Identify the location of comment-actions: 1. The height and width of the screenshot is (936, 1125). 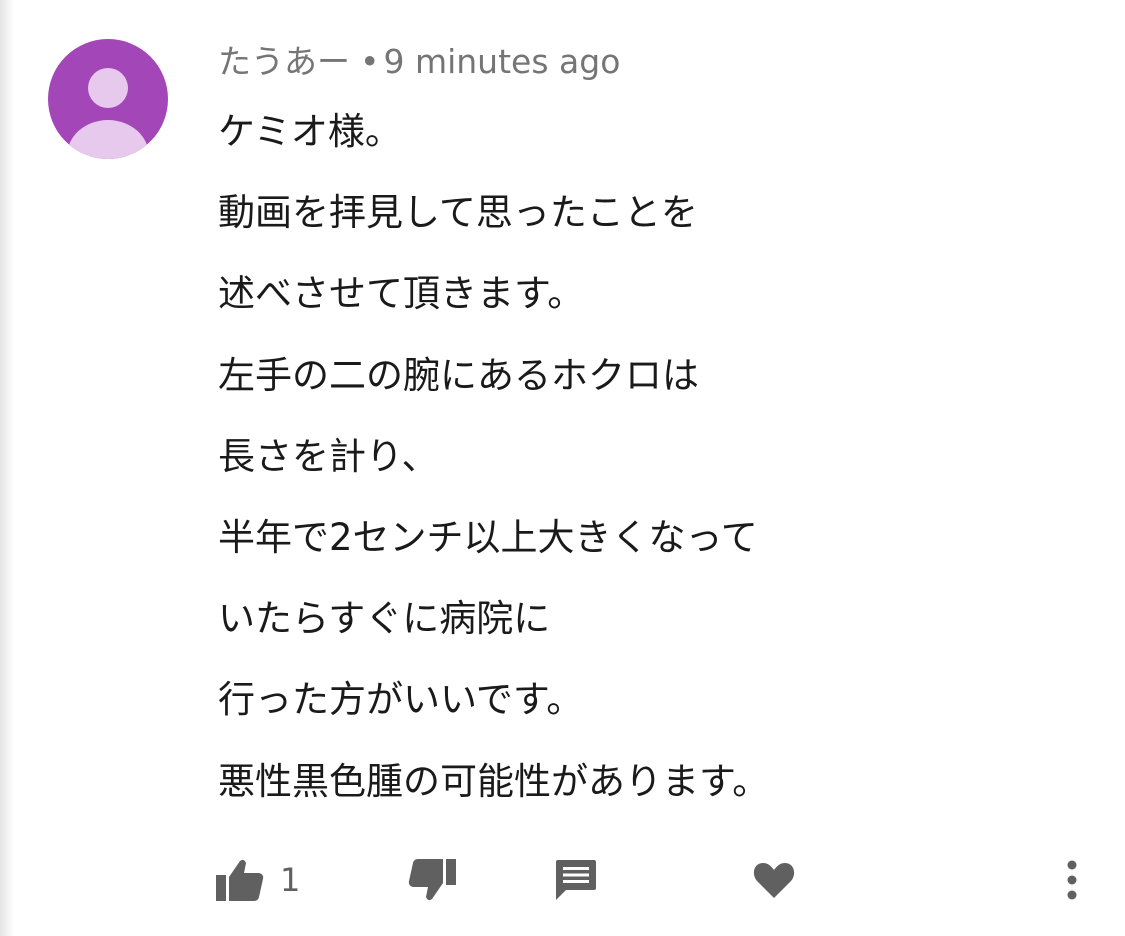
(562, 880).